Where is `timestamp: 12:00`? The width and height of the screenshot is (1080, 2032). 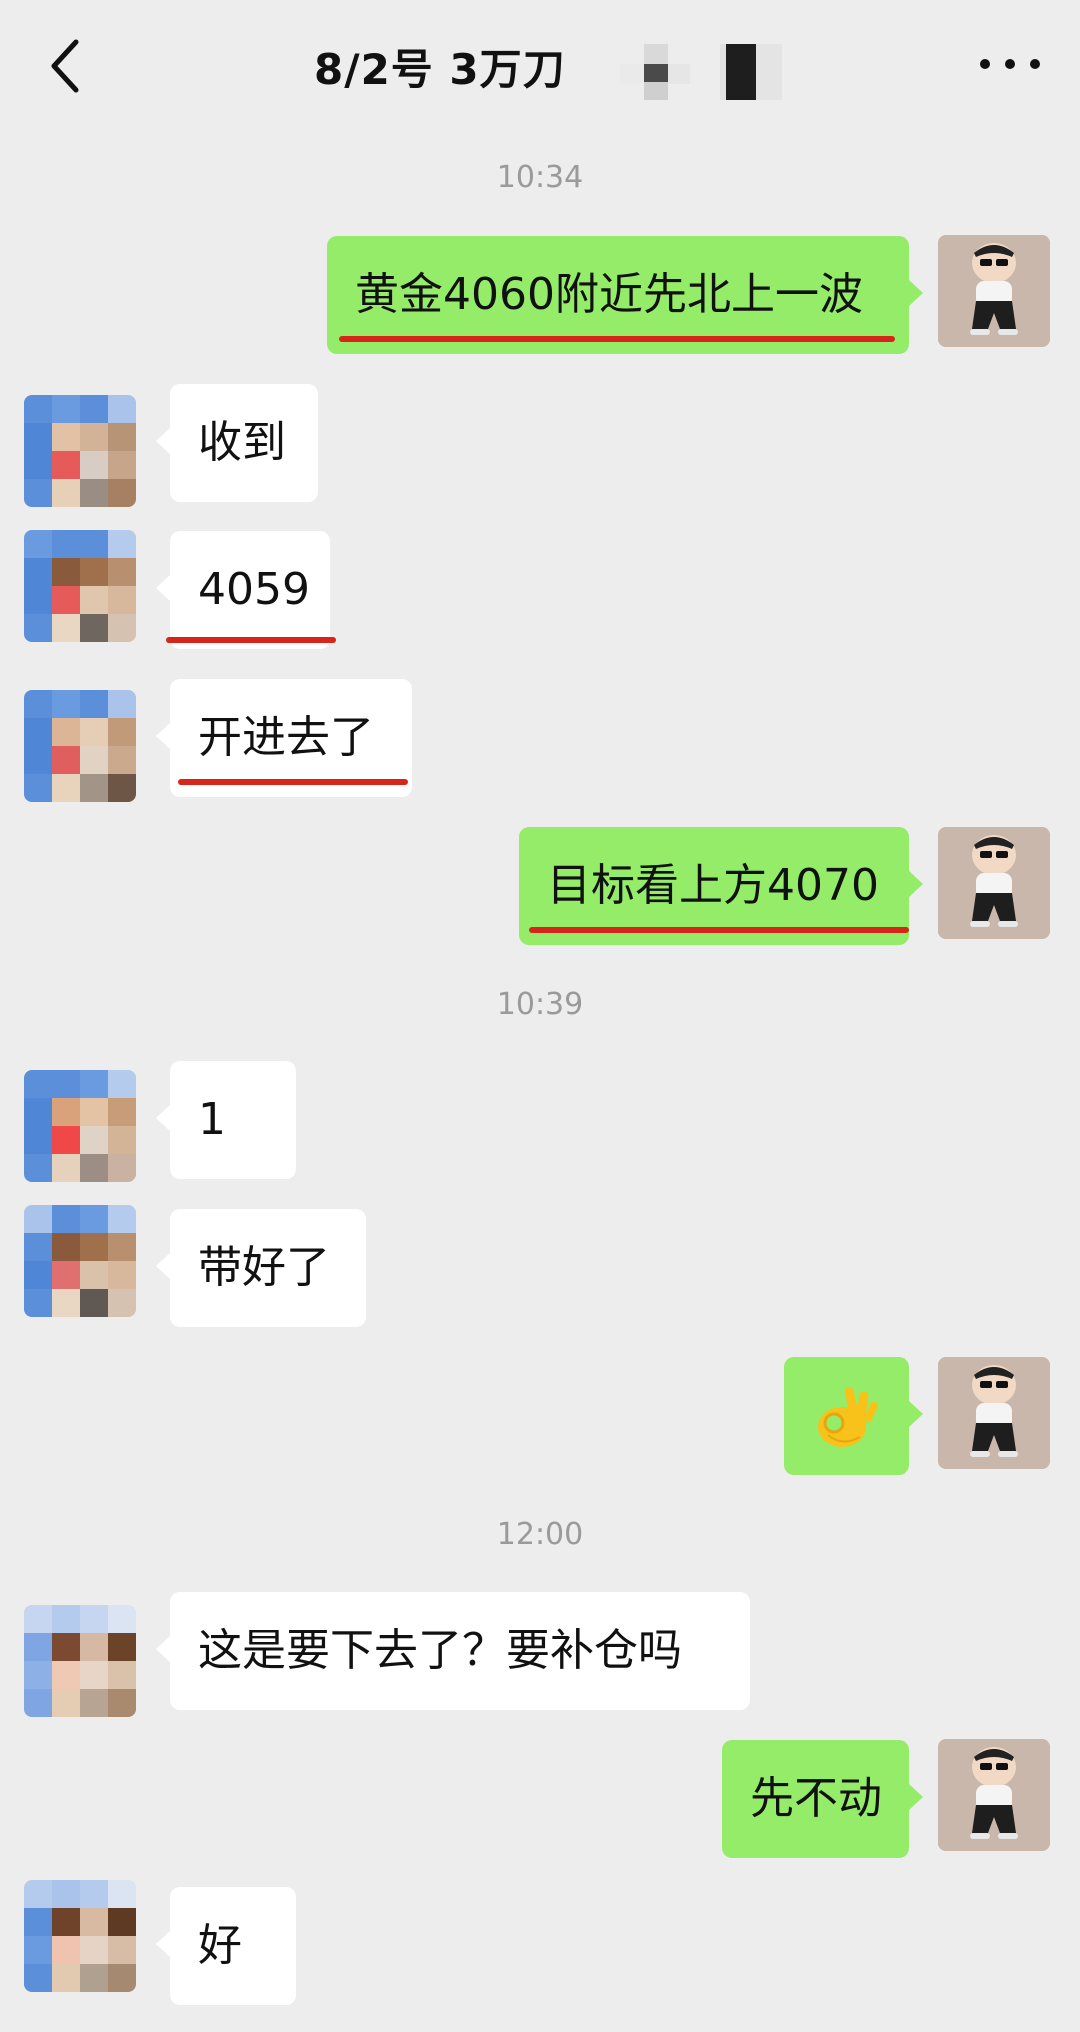
timestamp: 12:00 is located at coordinates (540, 1534).